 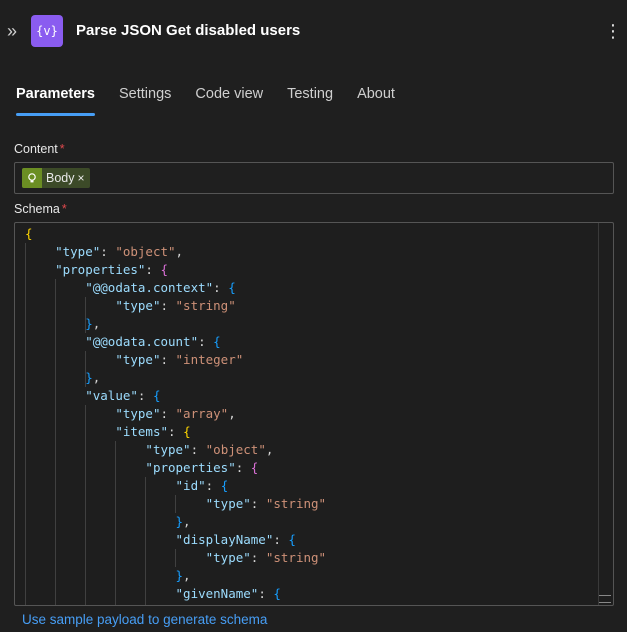 What do you see at coordinates (190, 485) in the screenshot?
I see `code-token: "id"` at bounding box center [190, 485].